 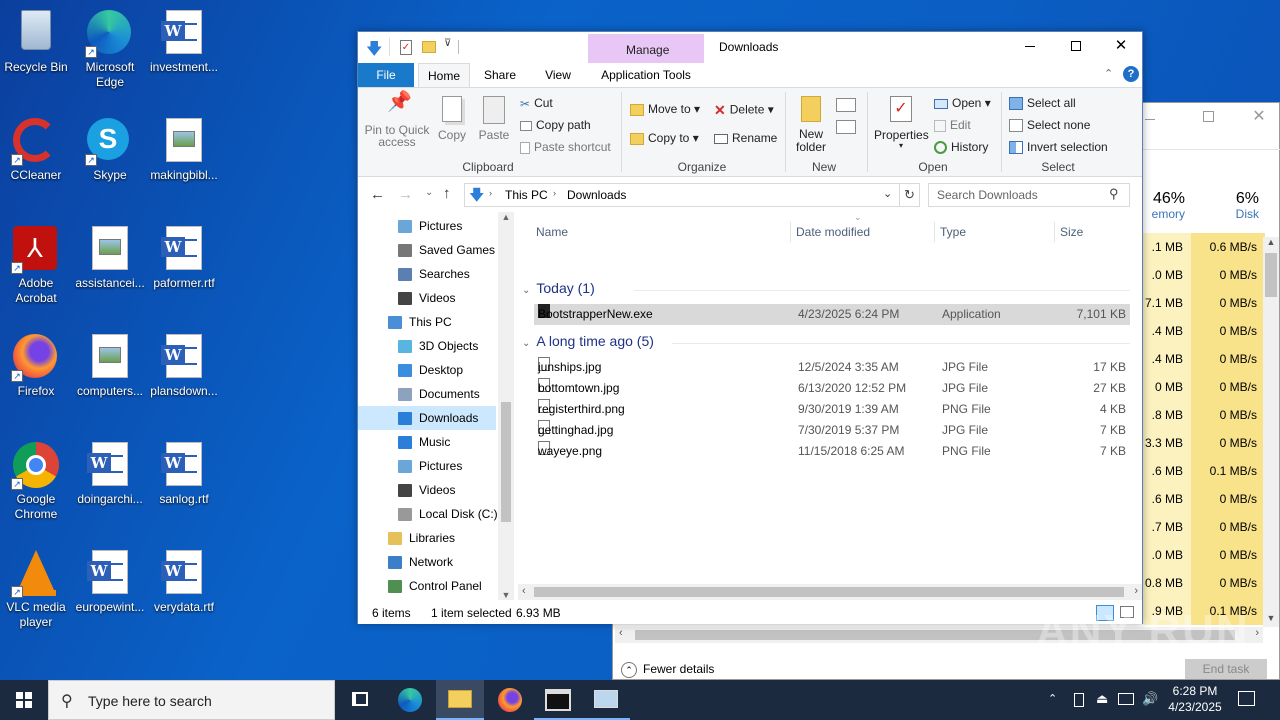 I want to click on refresh-button: ↻, so click(x=910, y=195).